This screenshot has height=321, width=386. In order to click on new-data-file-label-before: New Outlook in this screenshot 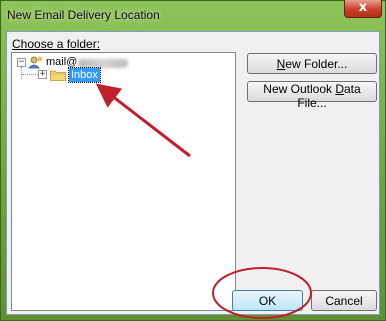, I will do `click(299, 89)`.